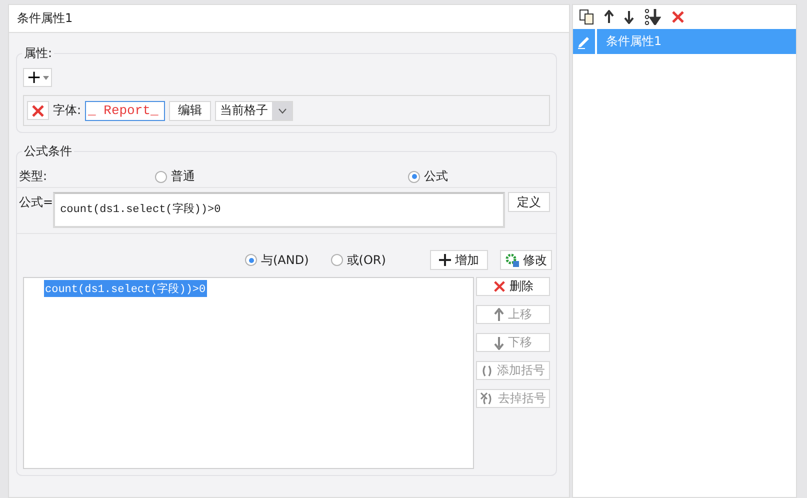  Describe the element at coordinates (529, 202) in the screenshot. I see `define-button: 定义` at that location.